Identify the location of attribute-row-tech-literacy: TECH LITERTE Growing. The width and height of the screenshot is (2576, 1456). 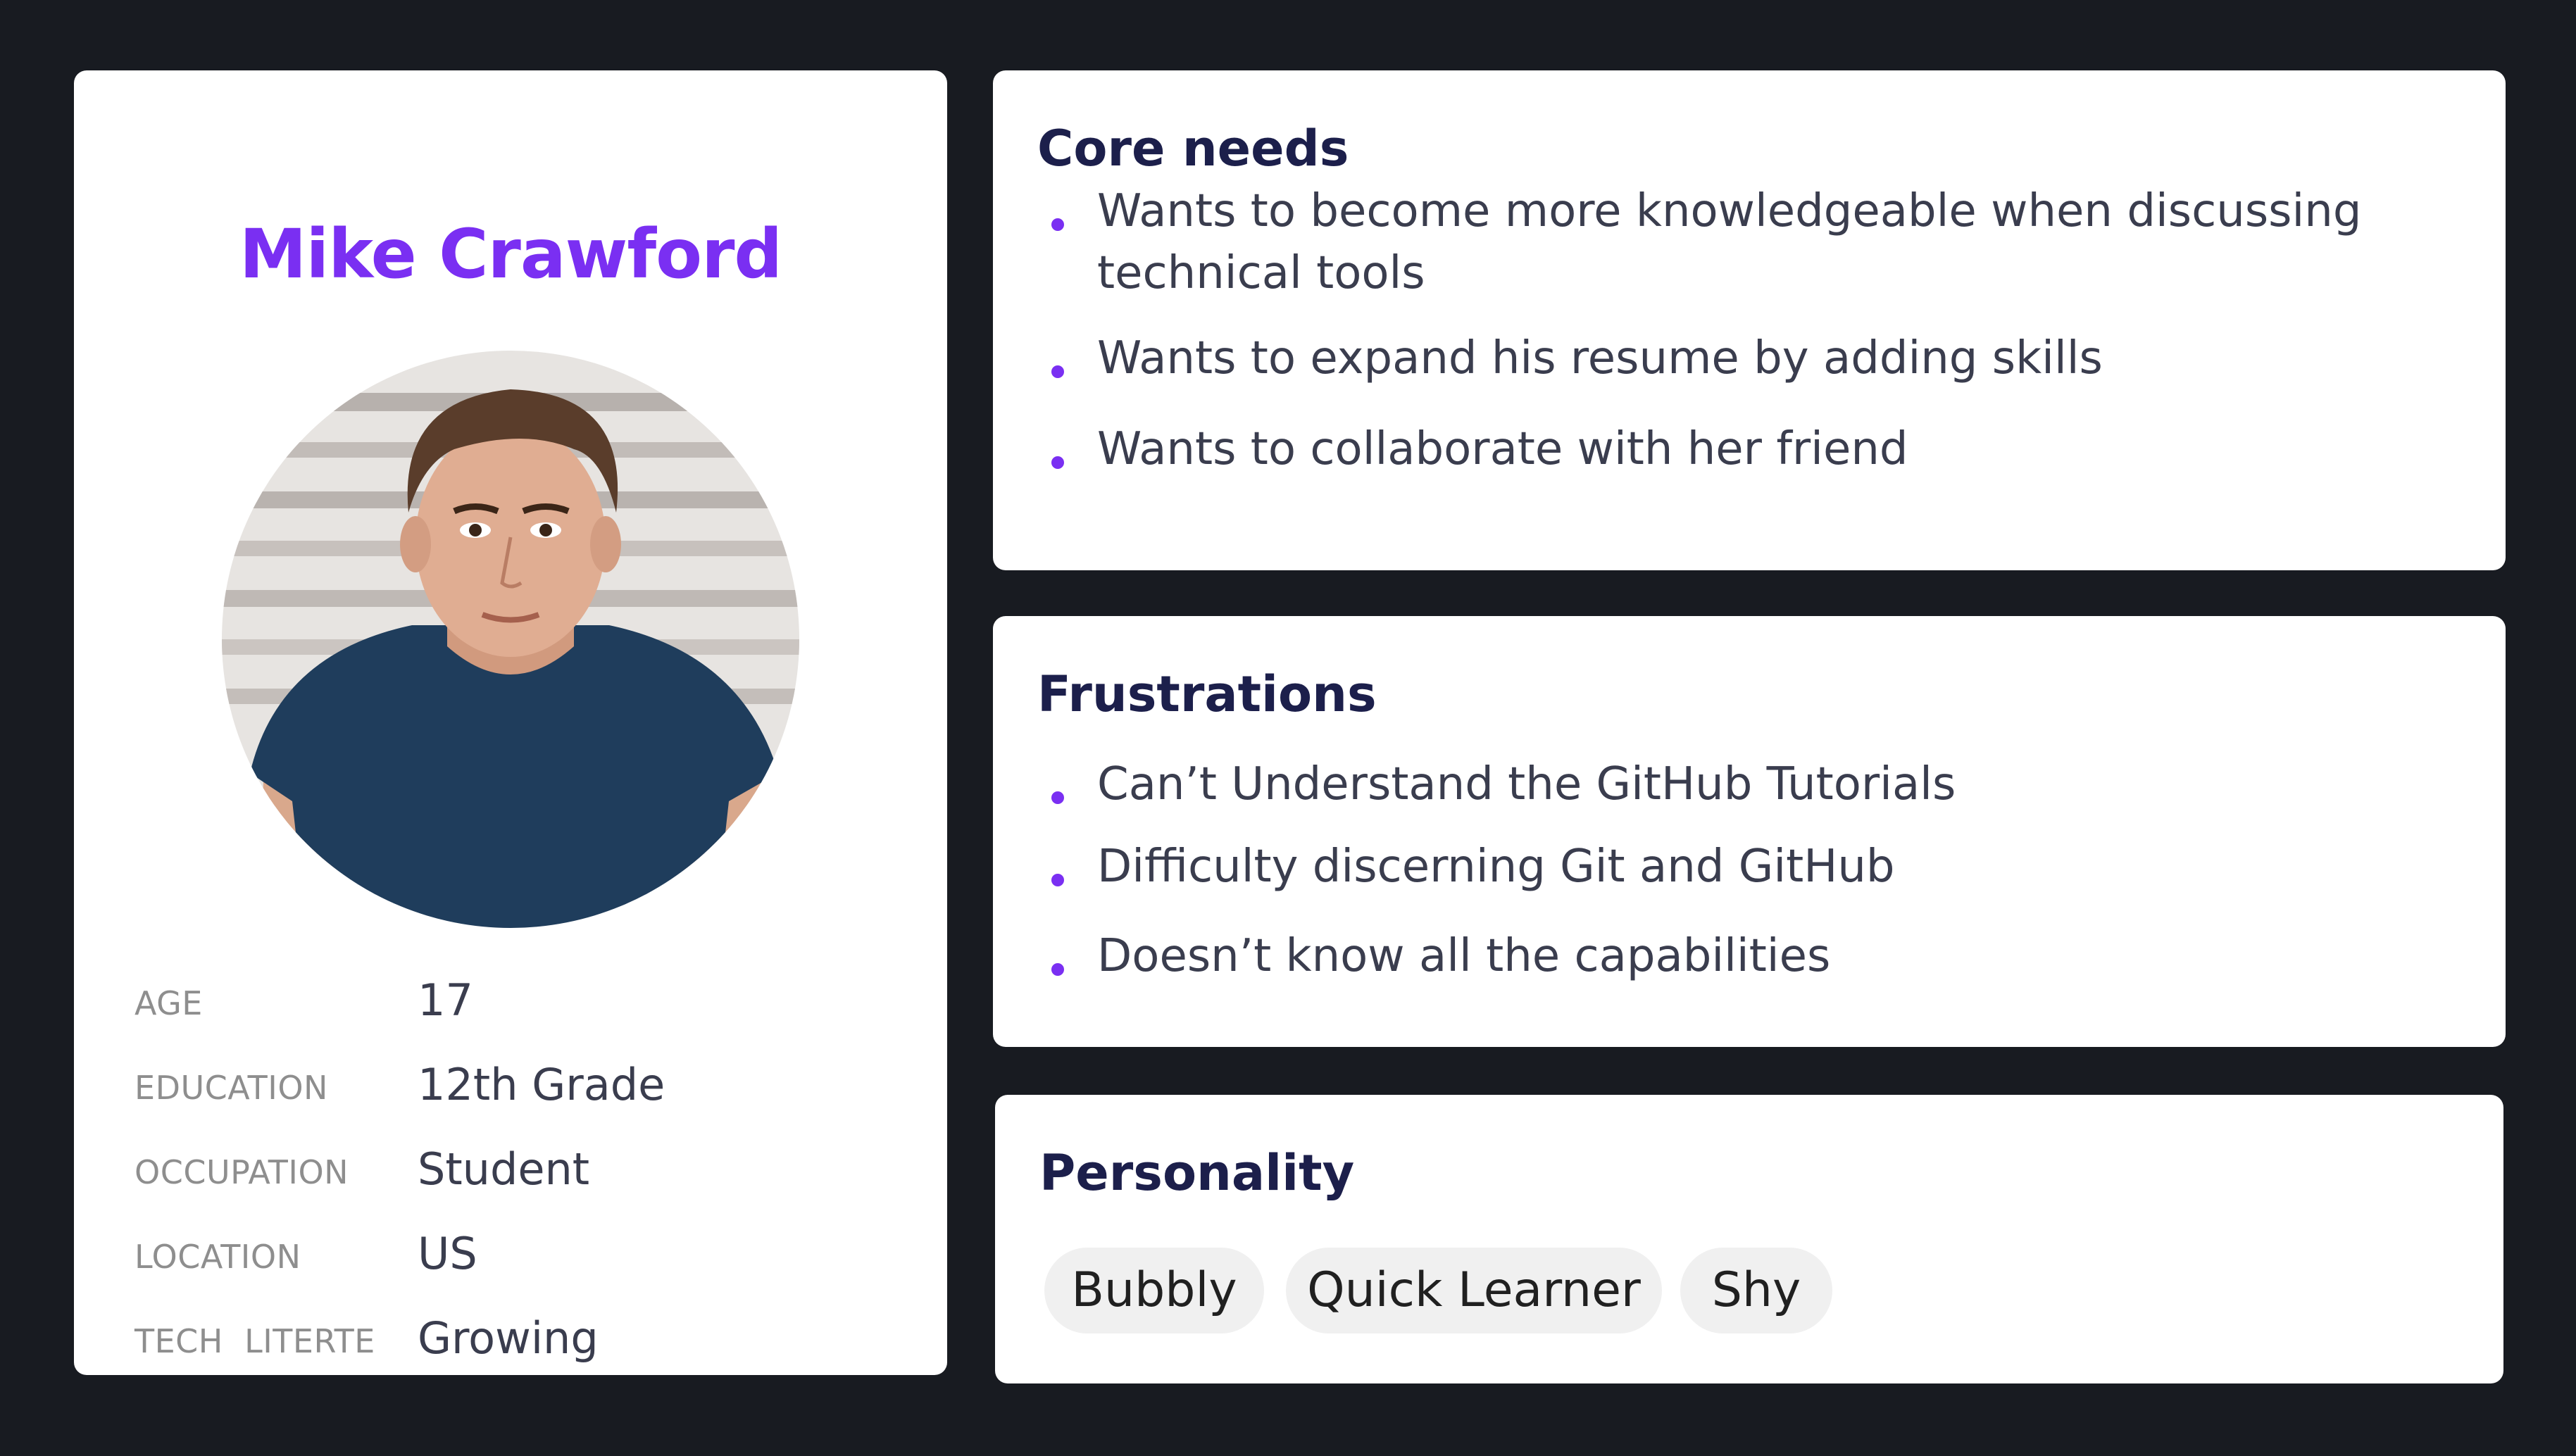
(522, 1338).